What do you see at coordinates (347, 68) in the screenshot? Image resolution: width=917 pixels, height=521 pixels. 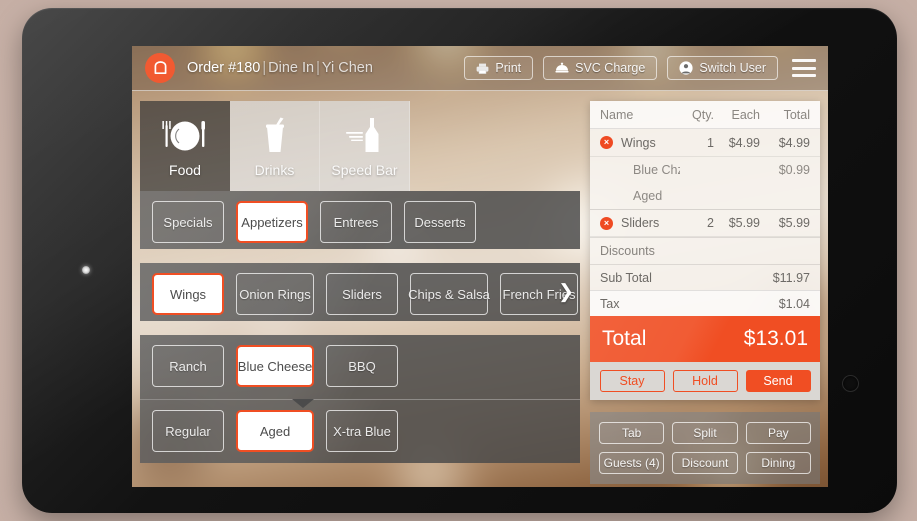 I see `server-name: Yi Chen` at bounding box center [347, 68].